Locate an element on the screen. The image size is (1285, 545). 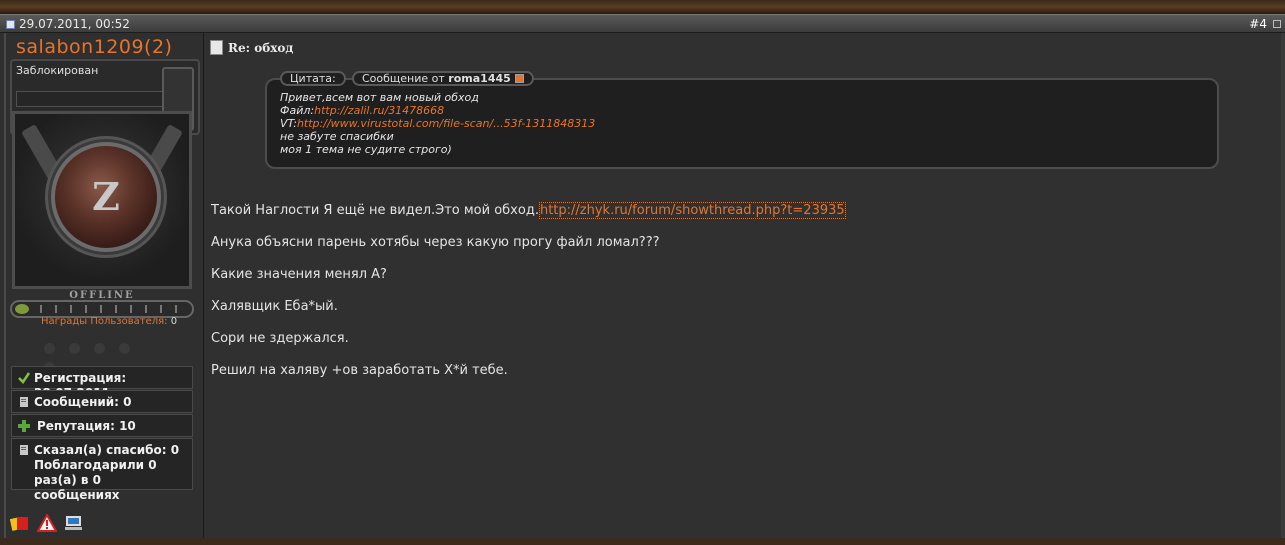
stat-registration: Регистрация: 28.07.2011 is located at coordinates (102, 383).